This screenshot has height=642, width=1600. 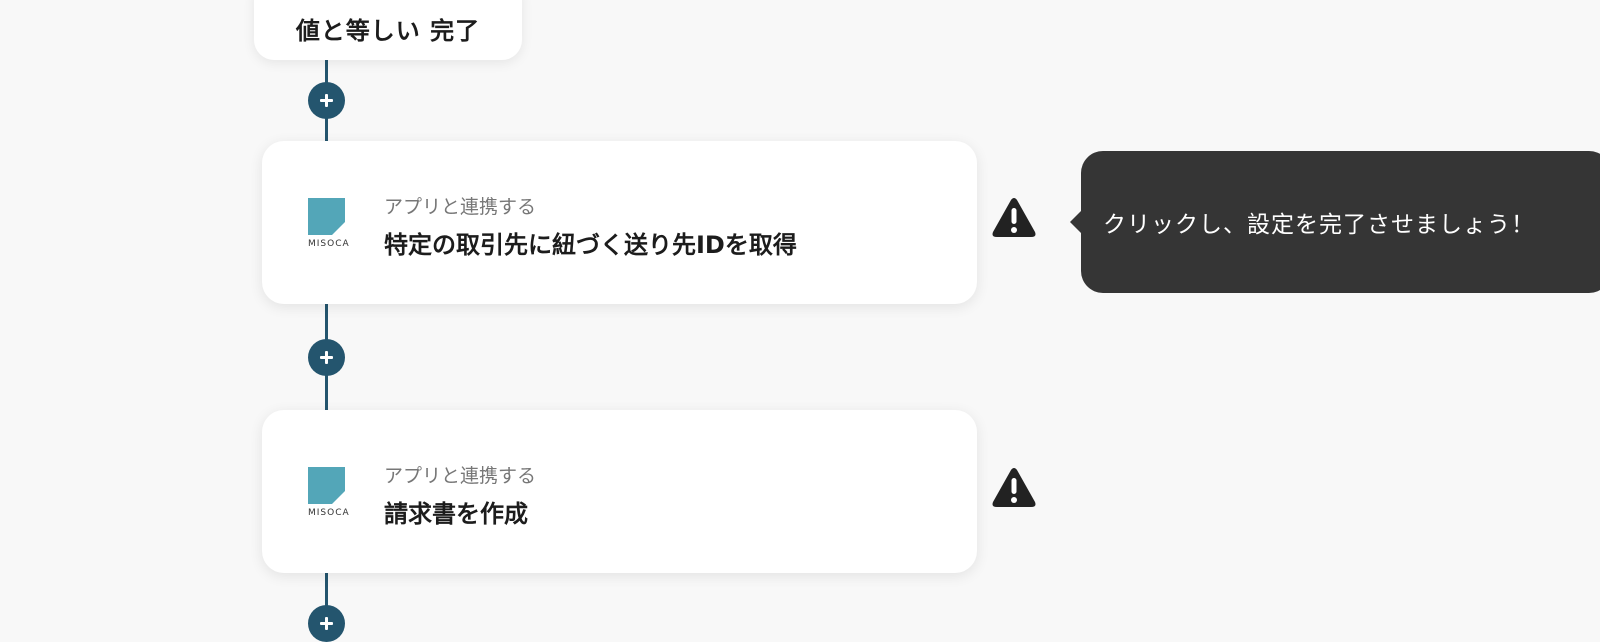 I want to click on flow-step-card: MISOCA アプリと連携する 請求書を作成, so click(x=619, y=491).